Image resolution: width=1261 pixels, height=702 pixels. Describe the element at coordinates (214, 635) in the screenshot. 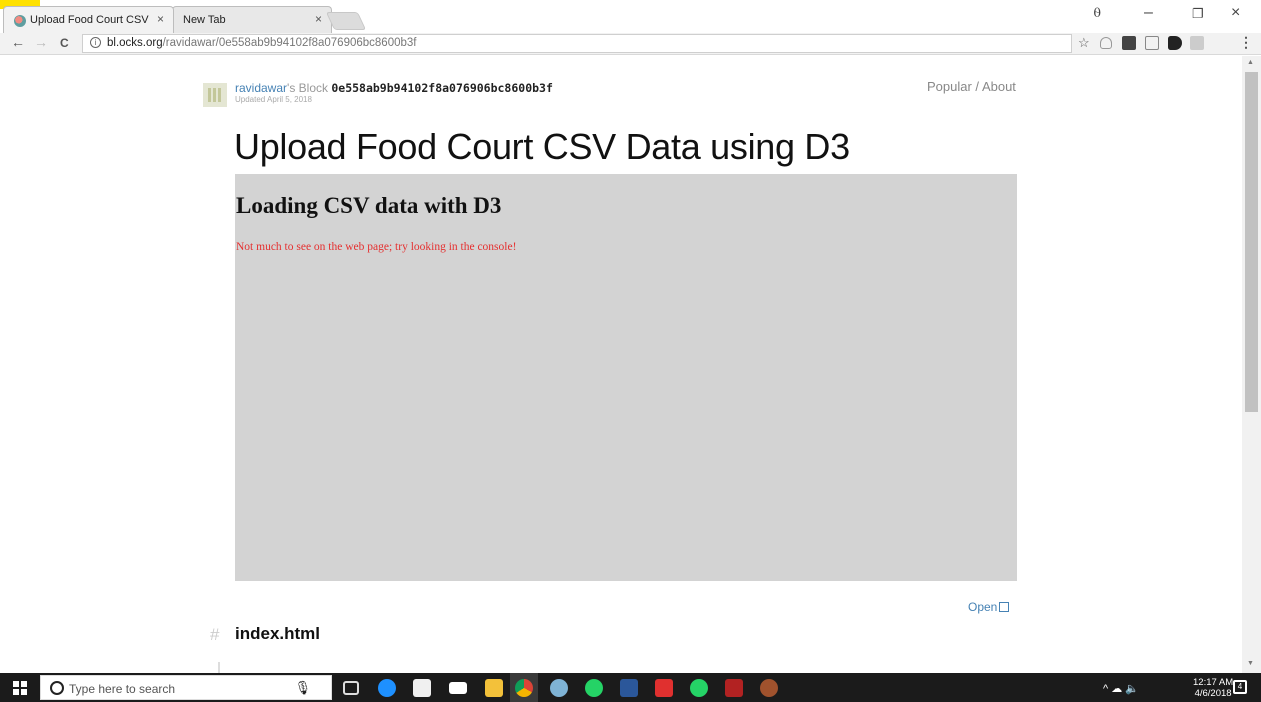

I see `anchor-hash: #` at that location.